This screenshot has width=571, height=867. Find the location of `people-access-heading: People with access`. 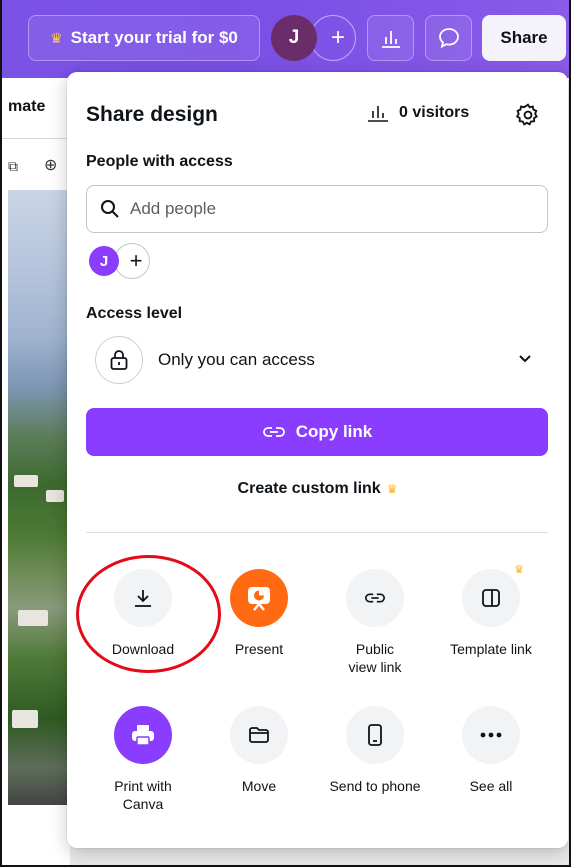

people-access-heading: People with access is located at coordinates (159, 161).